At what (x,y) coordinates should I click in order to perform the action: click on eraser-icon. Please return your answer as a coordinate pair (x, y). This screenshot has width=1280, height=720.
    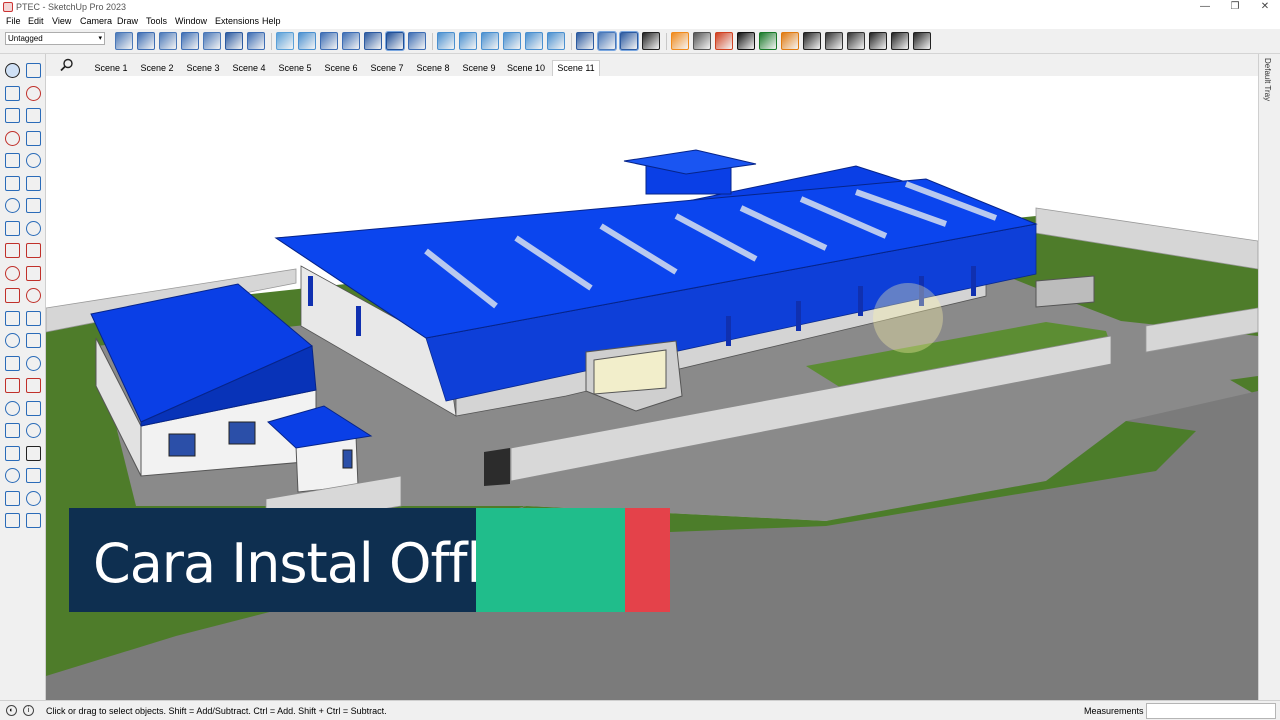
    Looking at the image, I should click on (33, 93).